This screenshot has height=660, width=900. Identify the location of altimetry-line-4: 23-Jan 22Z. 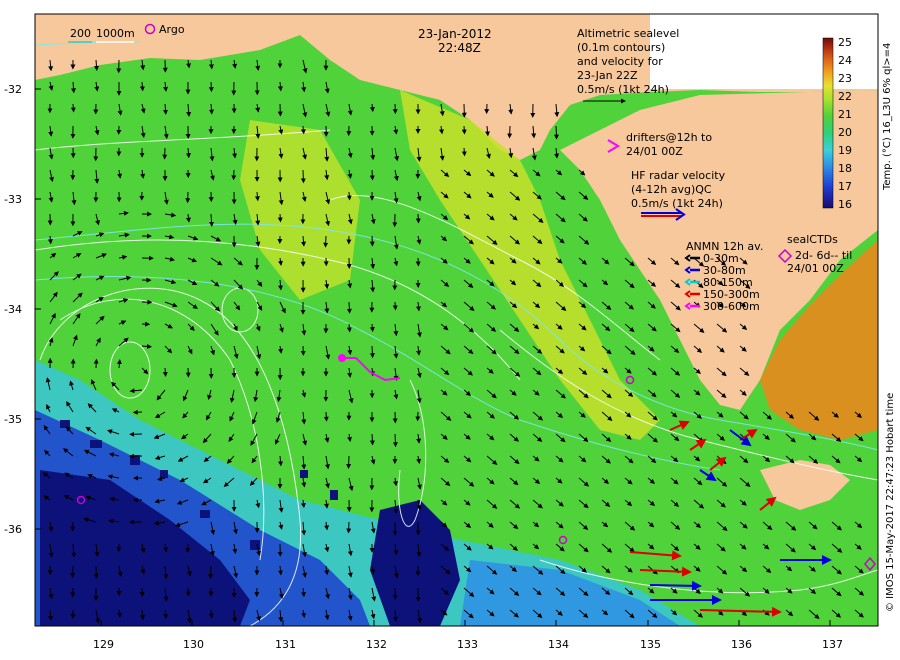
(607, 75).